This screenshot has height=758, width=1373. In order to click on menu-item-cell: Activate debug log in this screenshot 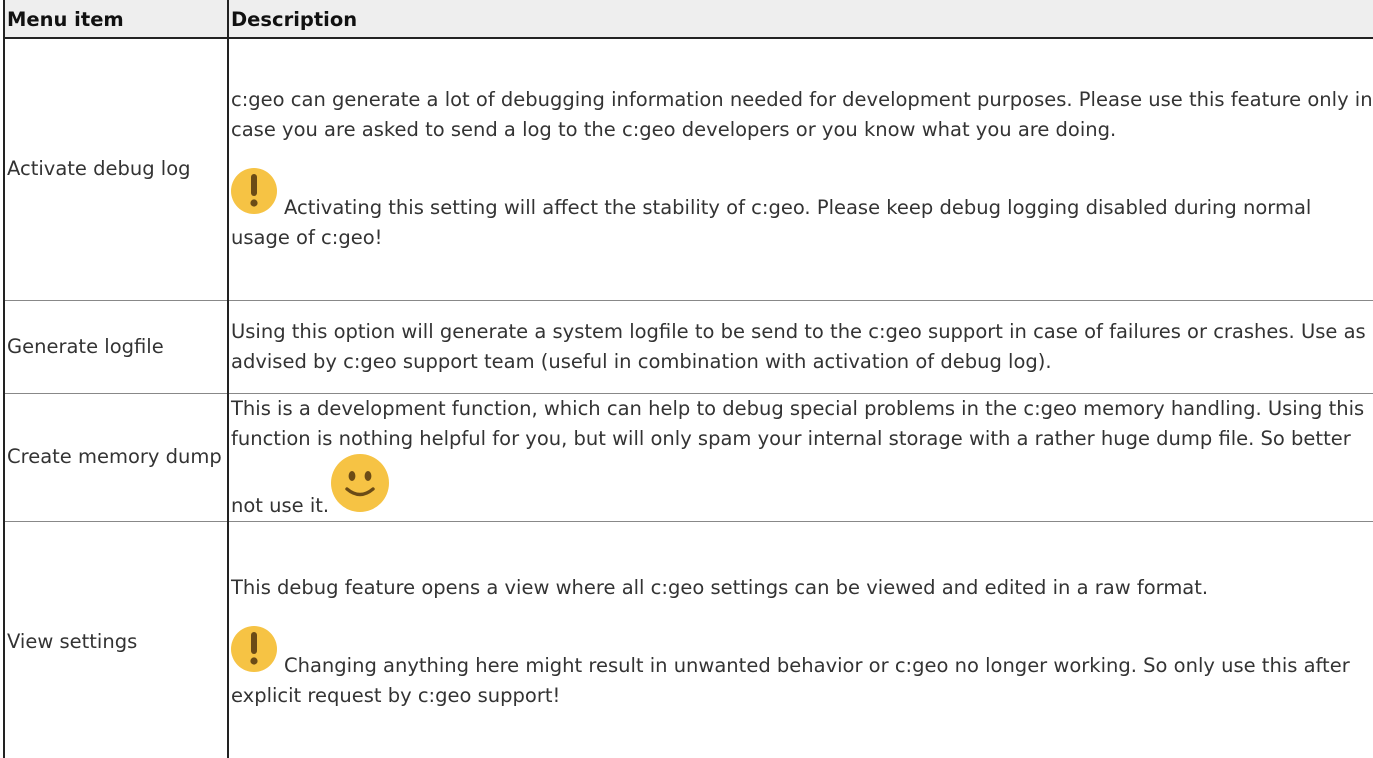, I will do `click(116, 169)`.